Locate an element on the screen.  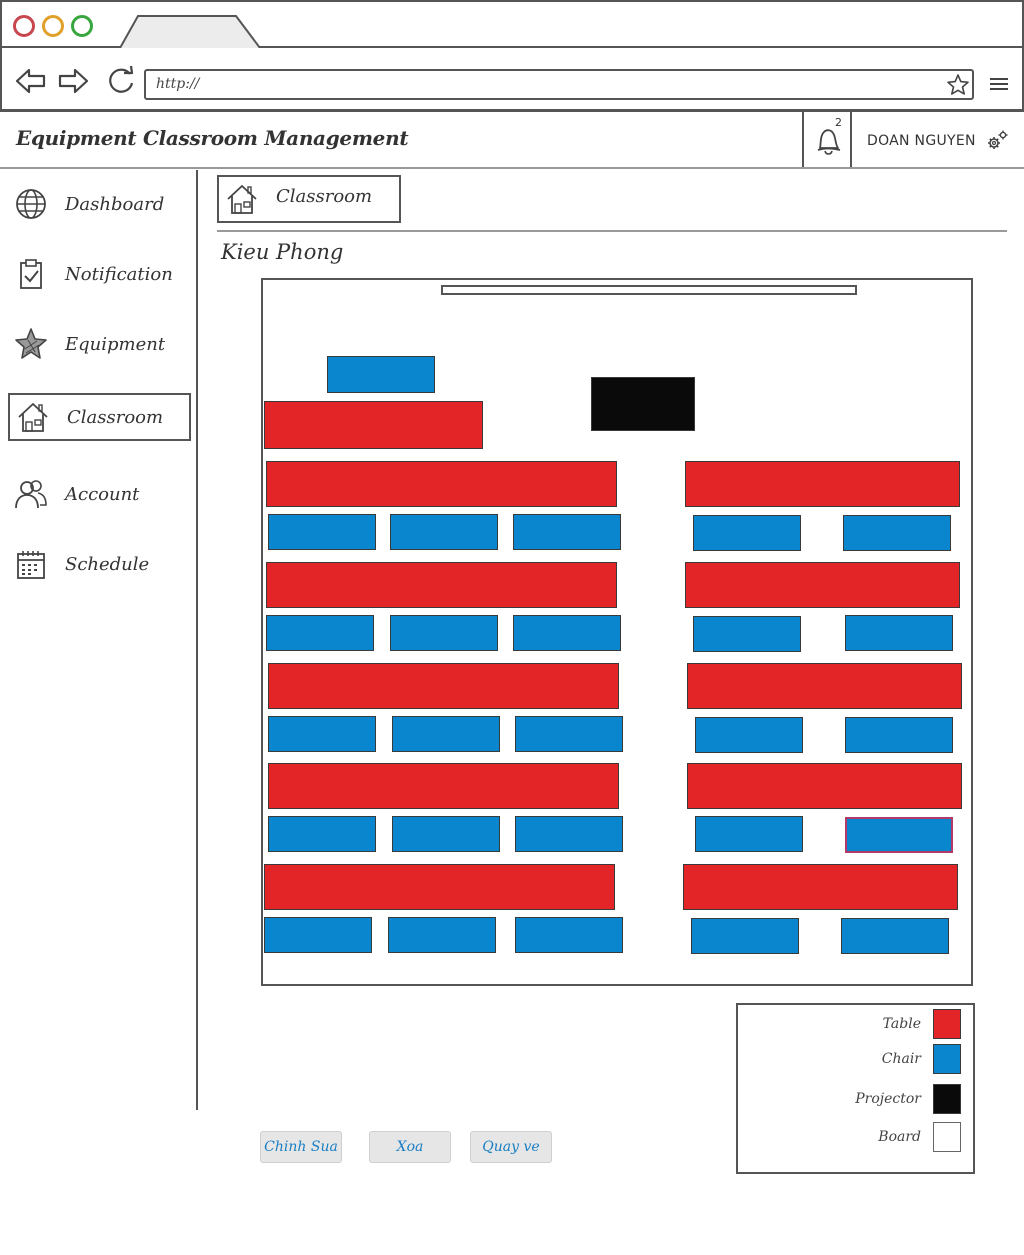
hamburger-menu-icon is located at coordinates (999, 84).